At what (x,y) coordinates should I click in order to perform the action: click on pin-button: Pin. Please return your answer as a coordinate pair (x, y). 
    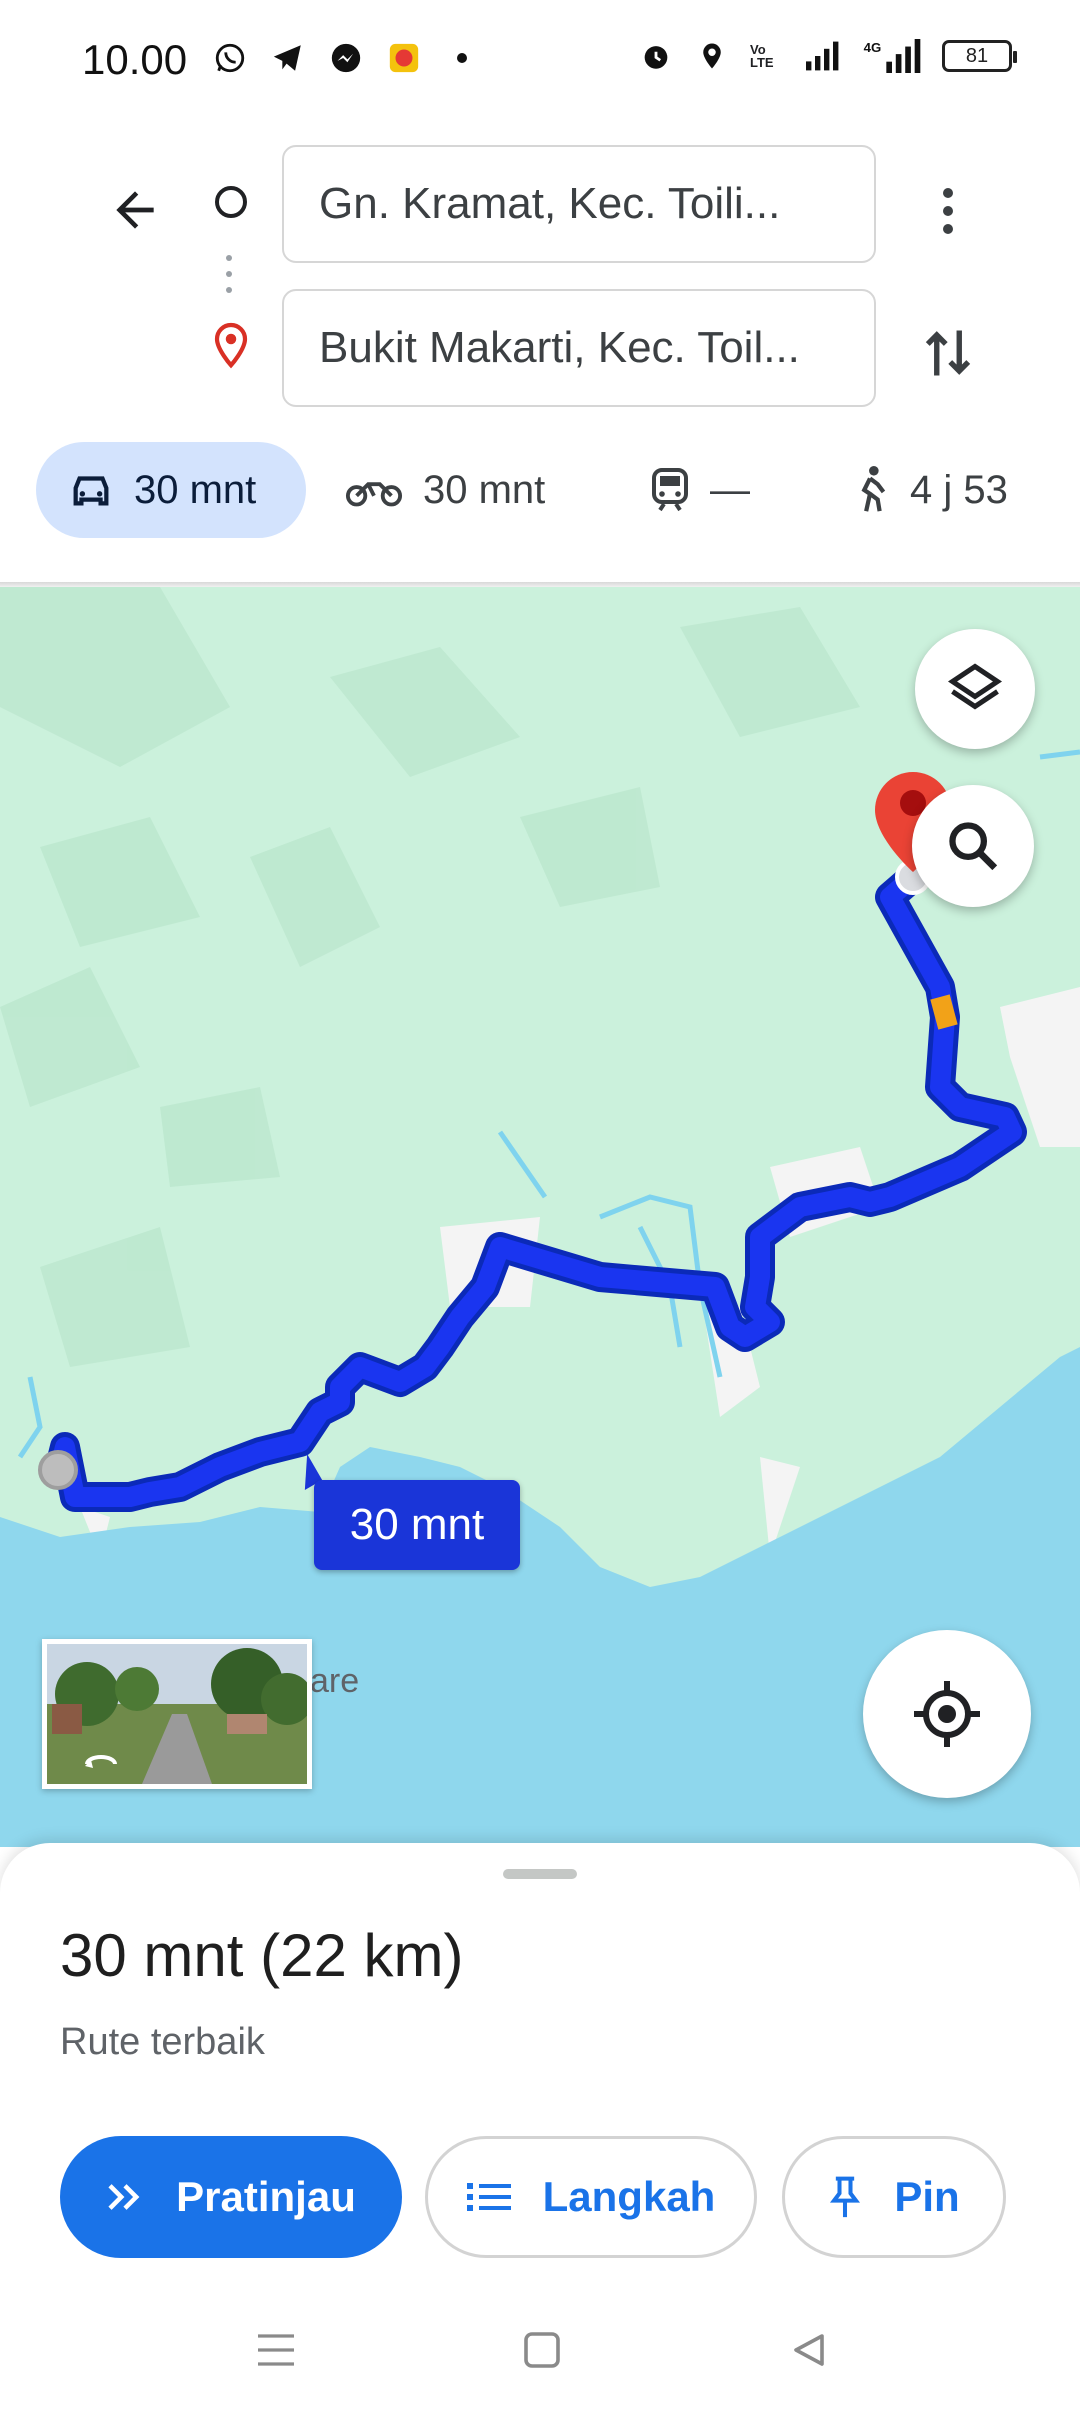
    Looking at the image, I should click on (894, 2197).